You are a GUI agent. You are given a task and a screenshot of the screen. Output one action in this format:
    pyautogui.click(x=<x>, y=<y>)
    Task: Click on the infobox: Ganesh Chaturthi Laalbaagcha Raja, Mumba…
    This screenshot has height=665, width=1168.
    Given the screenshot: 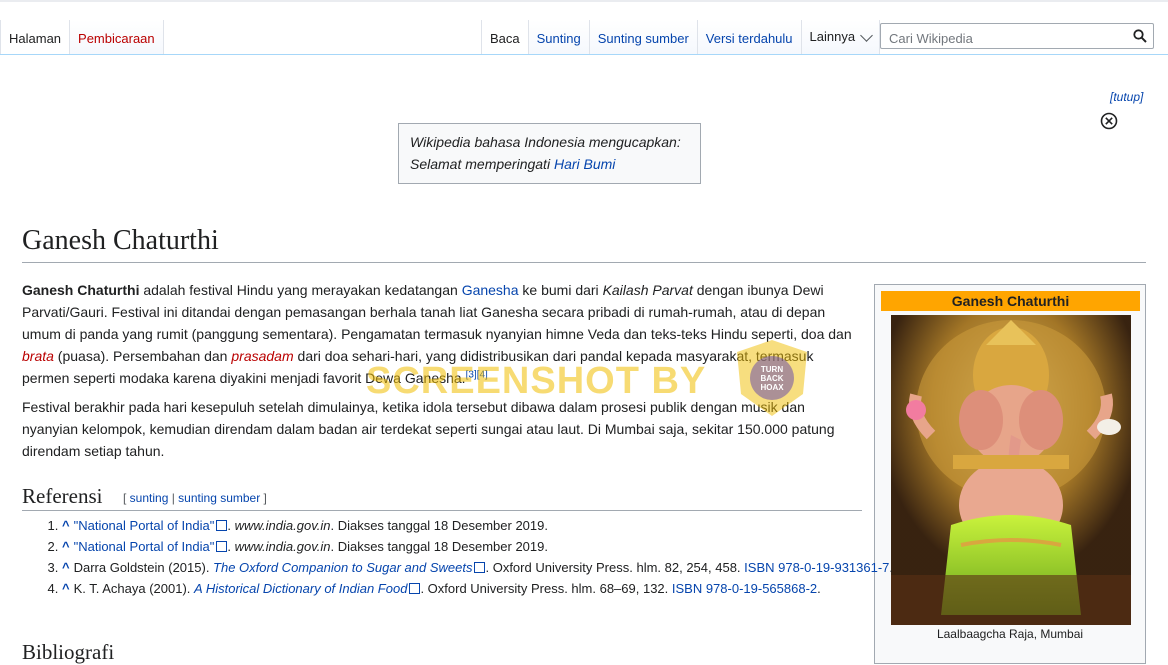 What is the action you would take?
    pyautogui.click(x=1010, y=474)
    